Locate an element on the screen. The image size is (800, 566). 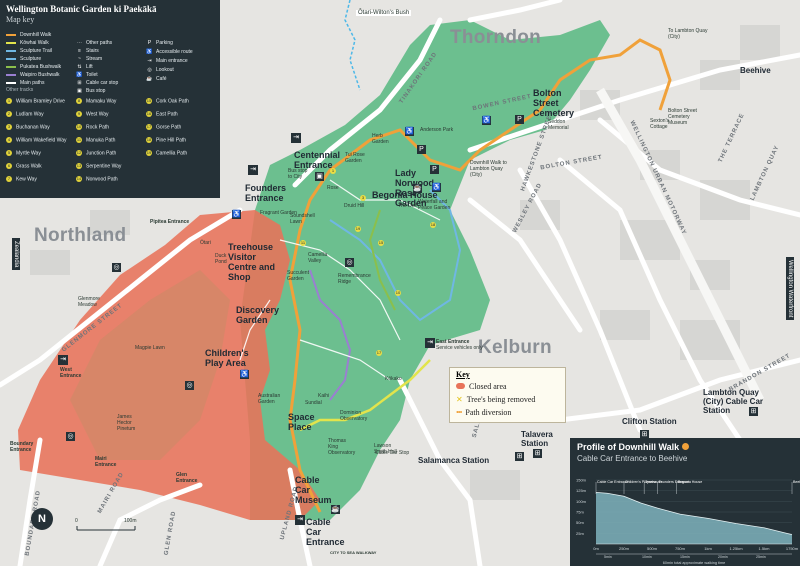
legend-track-item: 14 Norwood Path is located at coordinates (97, 179).